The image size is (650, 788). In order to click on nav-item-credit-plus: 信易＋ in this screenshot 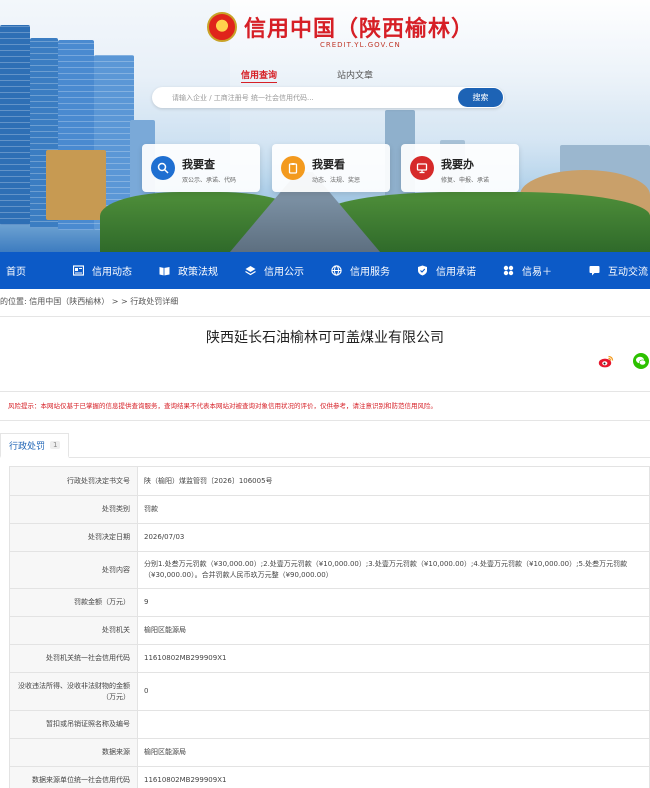, I will do `click(527, 270)`.